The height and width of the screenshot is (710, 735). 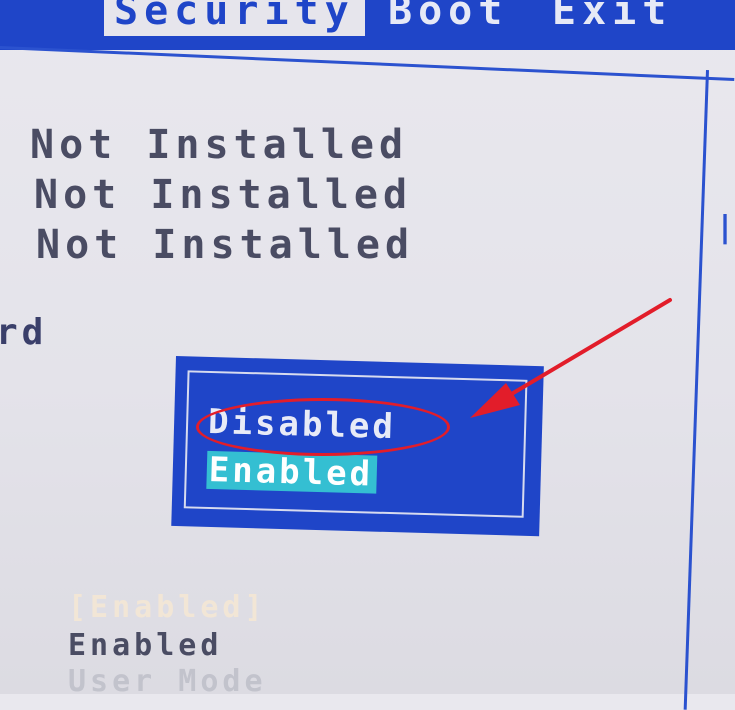 I want to click on tab-security: Security, so click(x=234, y=18).